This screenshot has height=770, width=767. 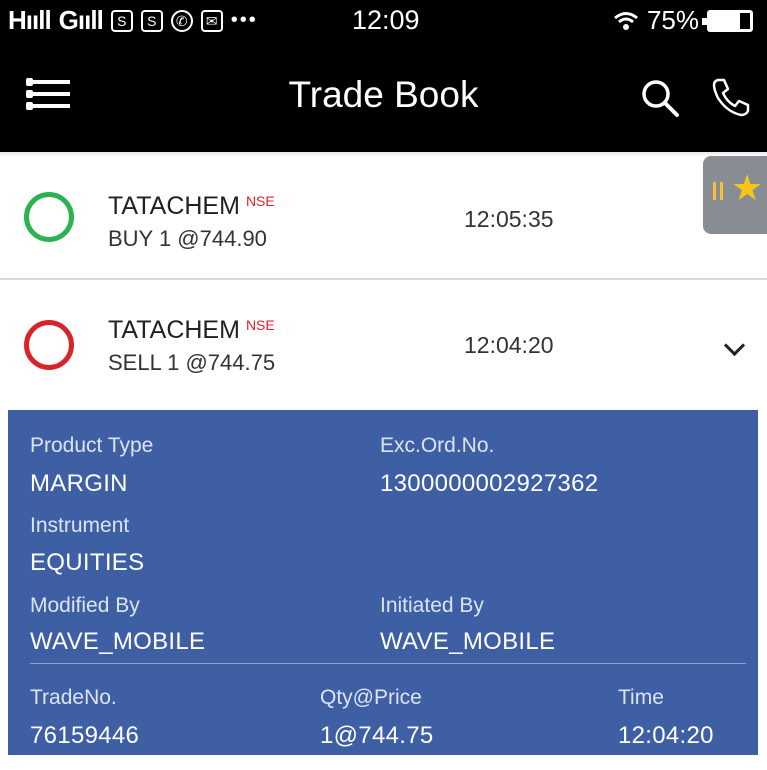 I want to click on qty-price-value: 1@744.75, so click(x=377, y=735).